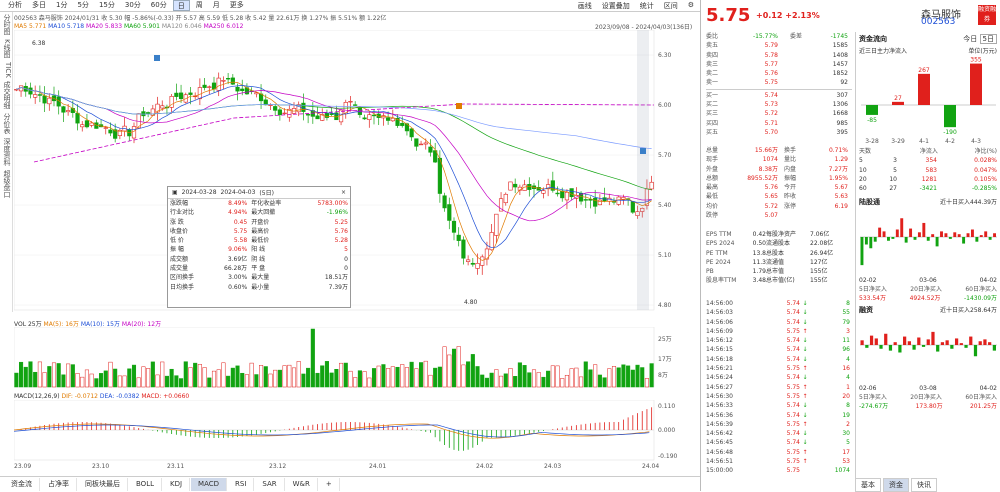  I want to click on side-tab: 基本, so click(868, 485).